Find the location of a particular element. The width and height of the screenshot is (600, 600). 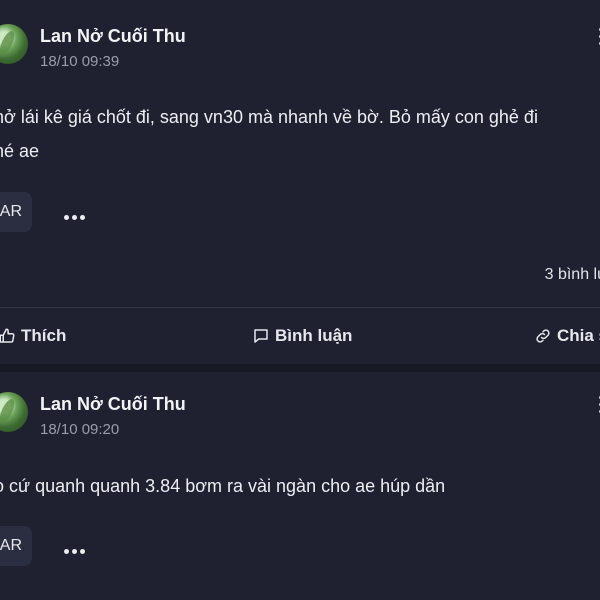

like-button: Thích is located at coordinates (33, 336).